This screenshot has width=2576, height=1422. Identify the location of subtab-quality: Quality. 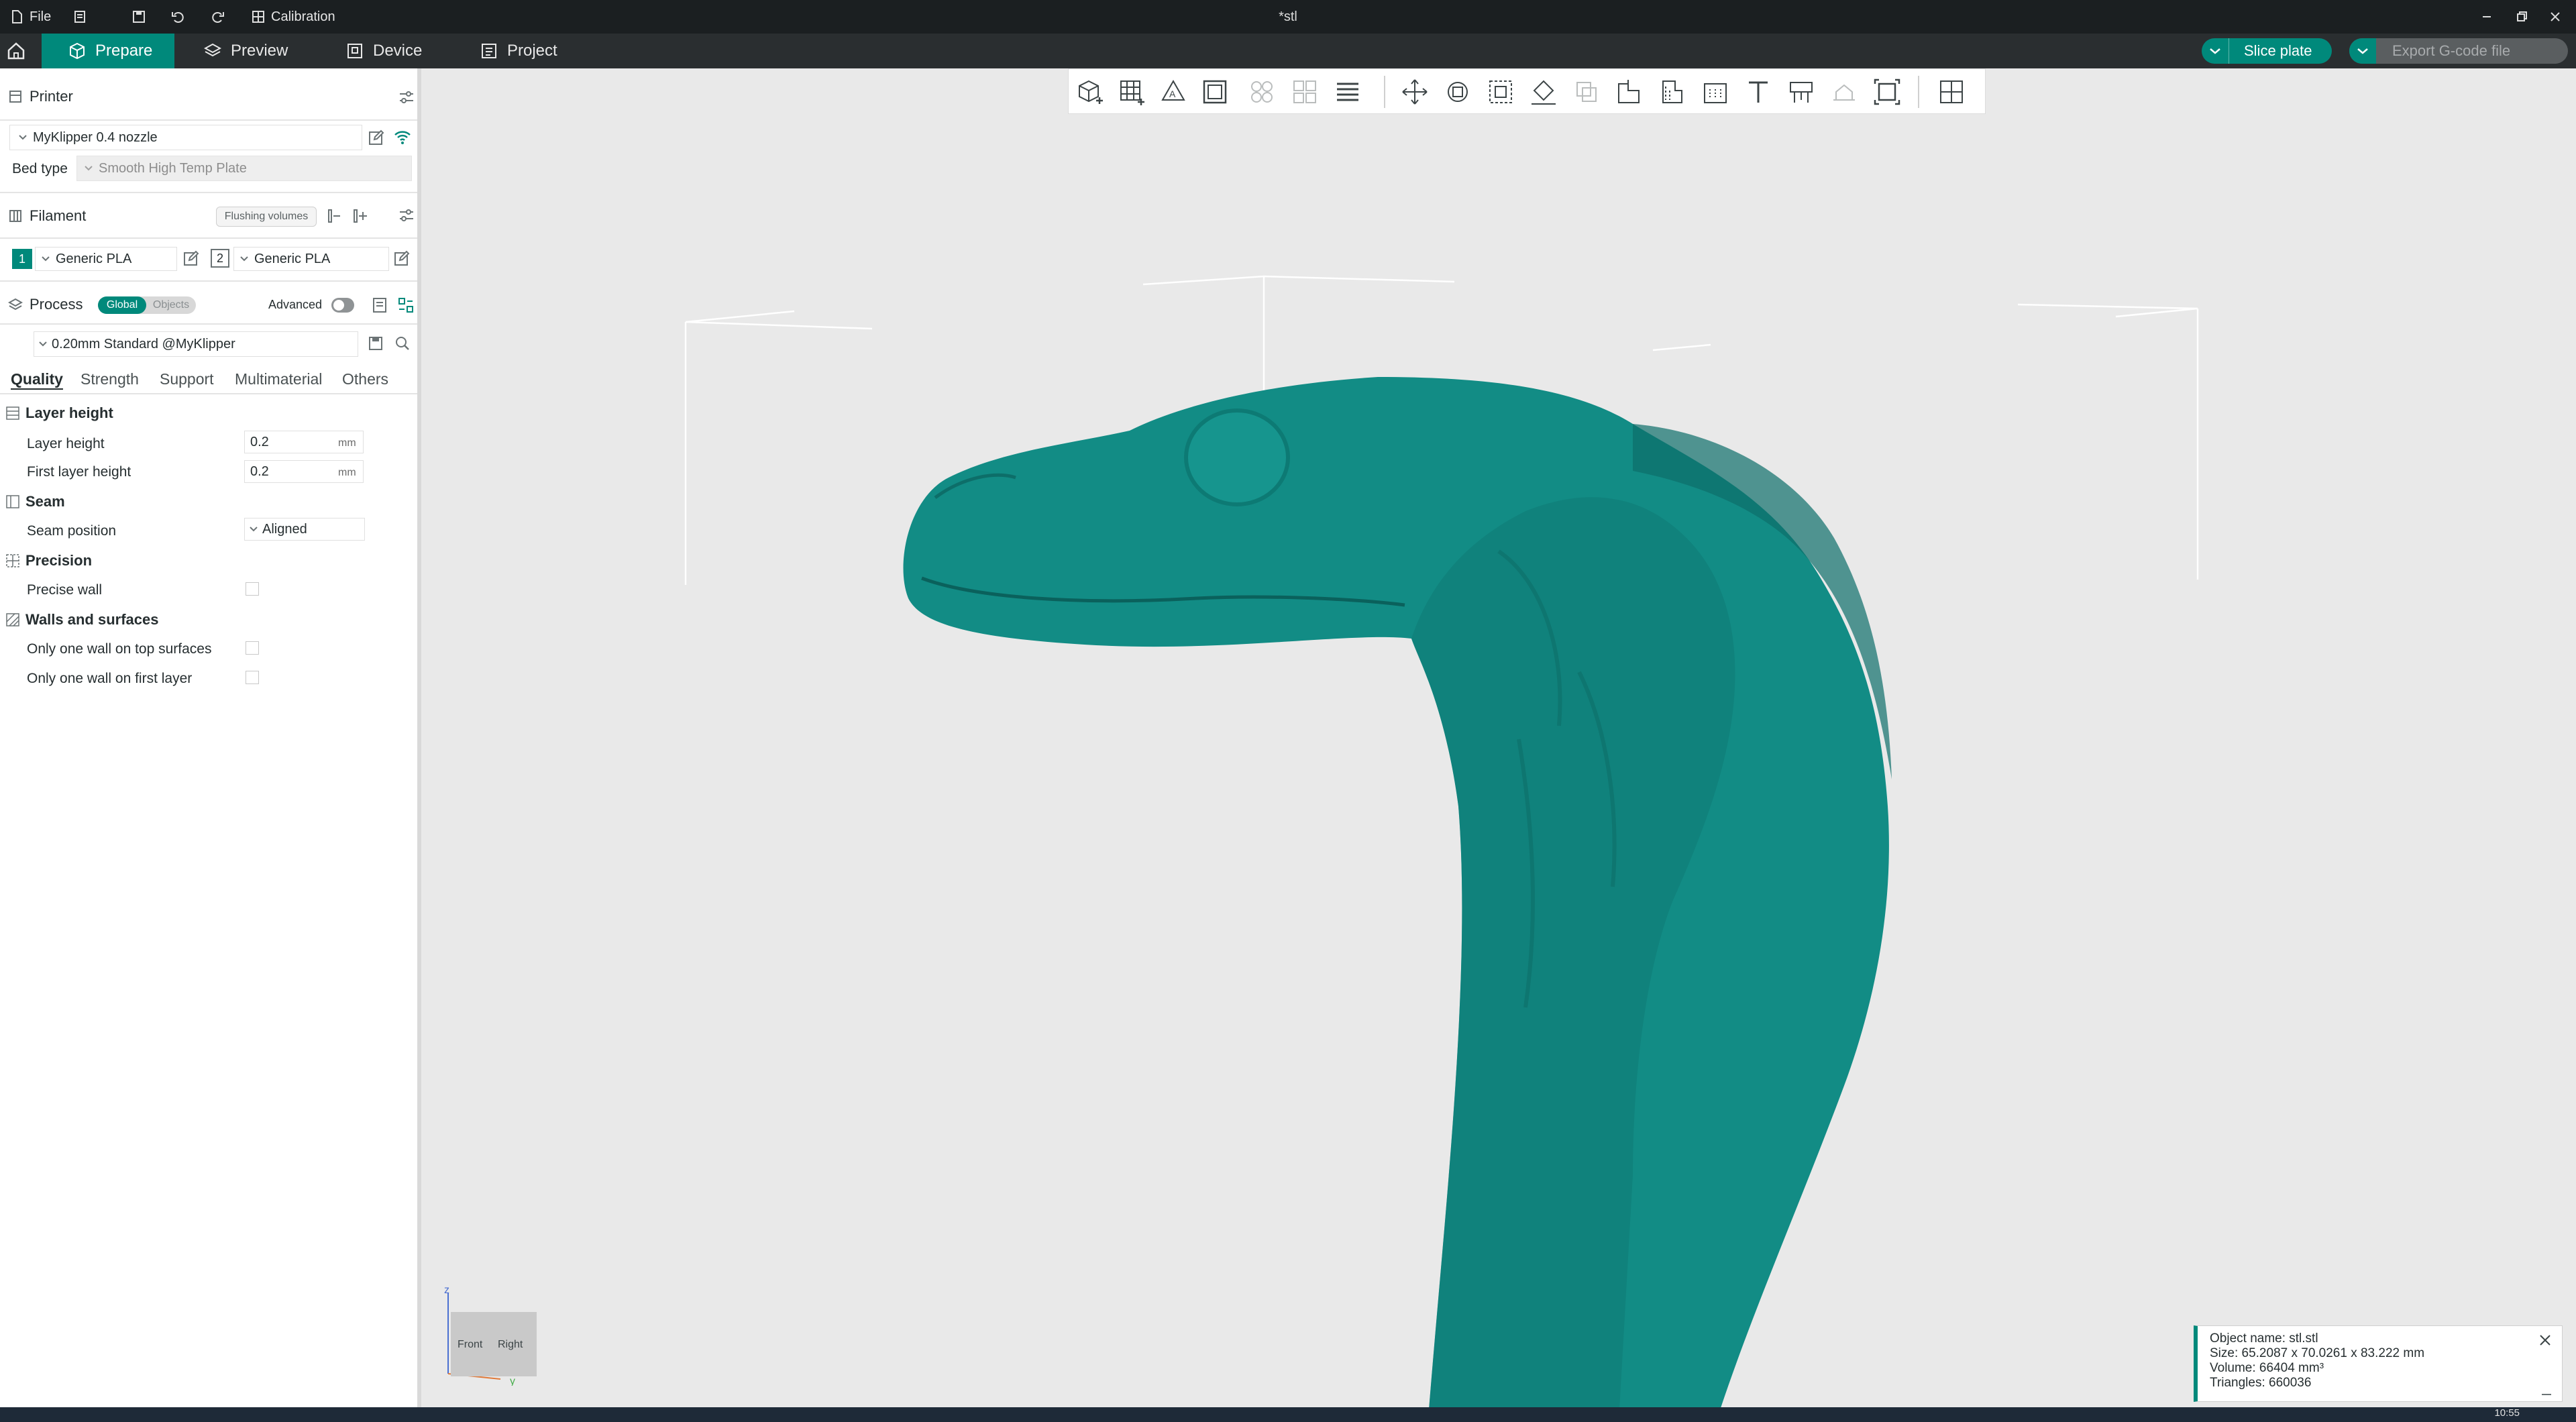
(37, 379).